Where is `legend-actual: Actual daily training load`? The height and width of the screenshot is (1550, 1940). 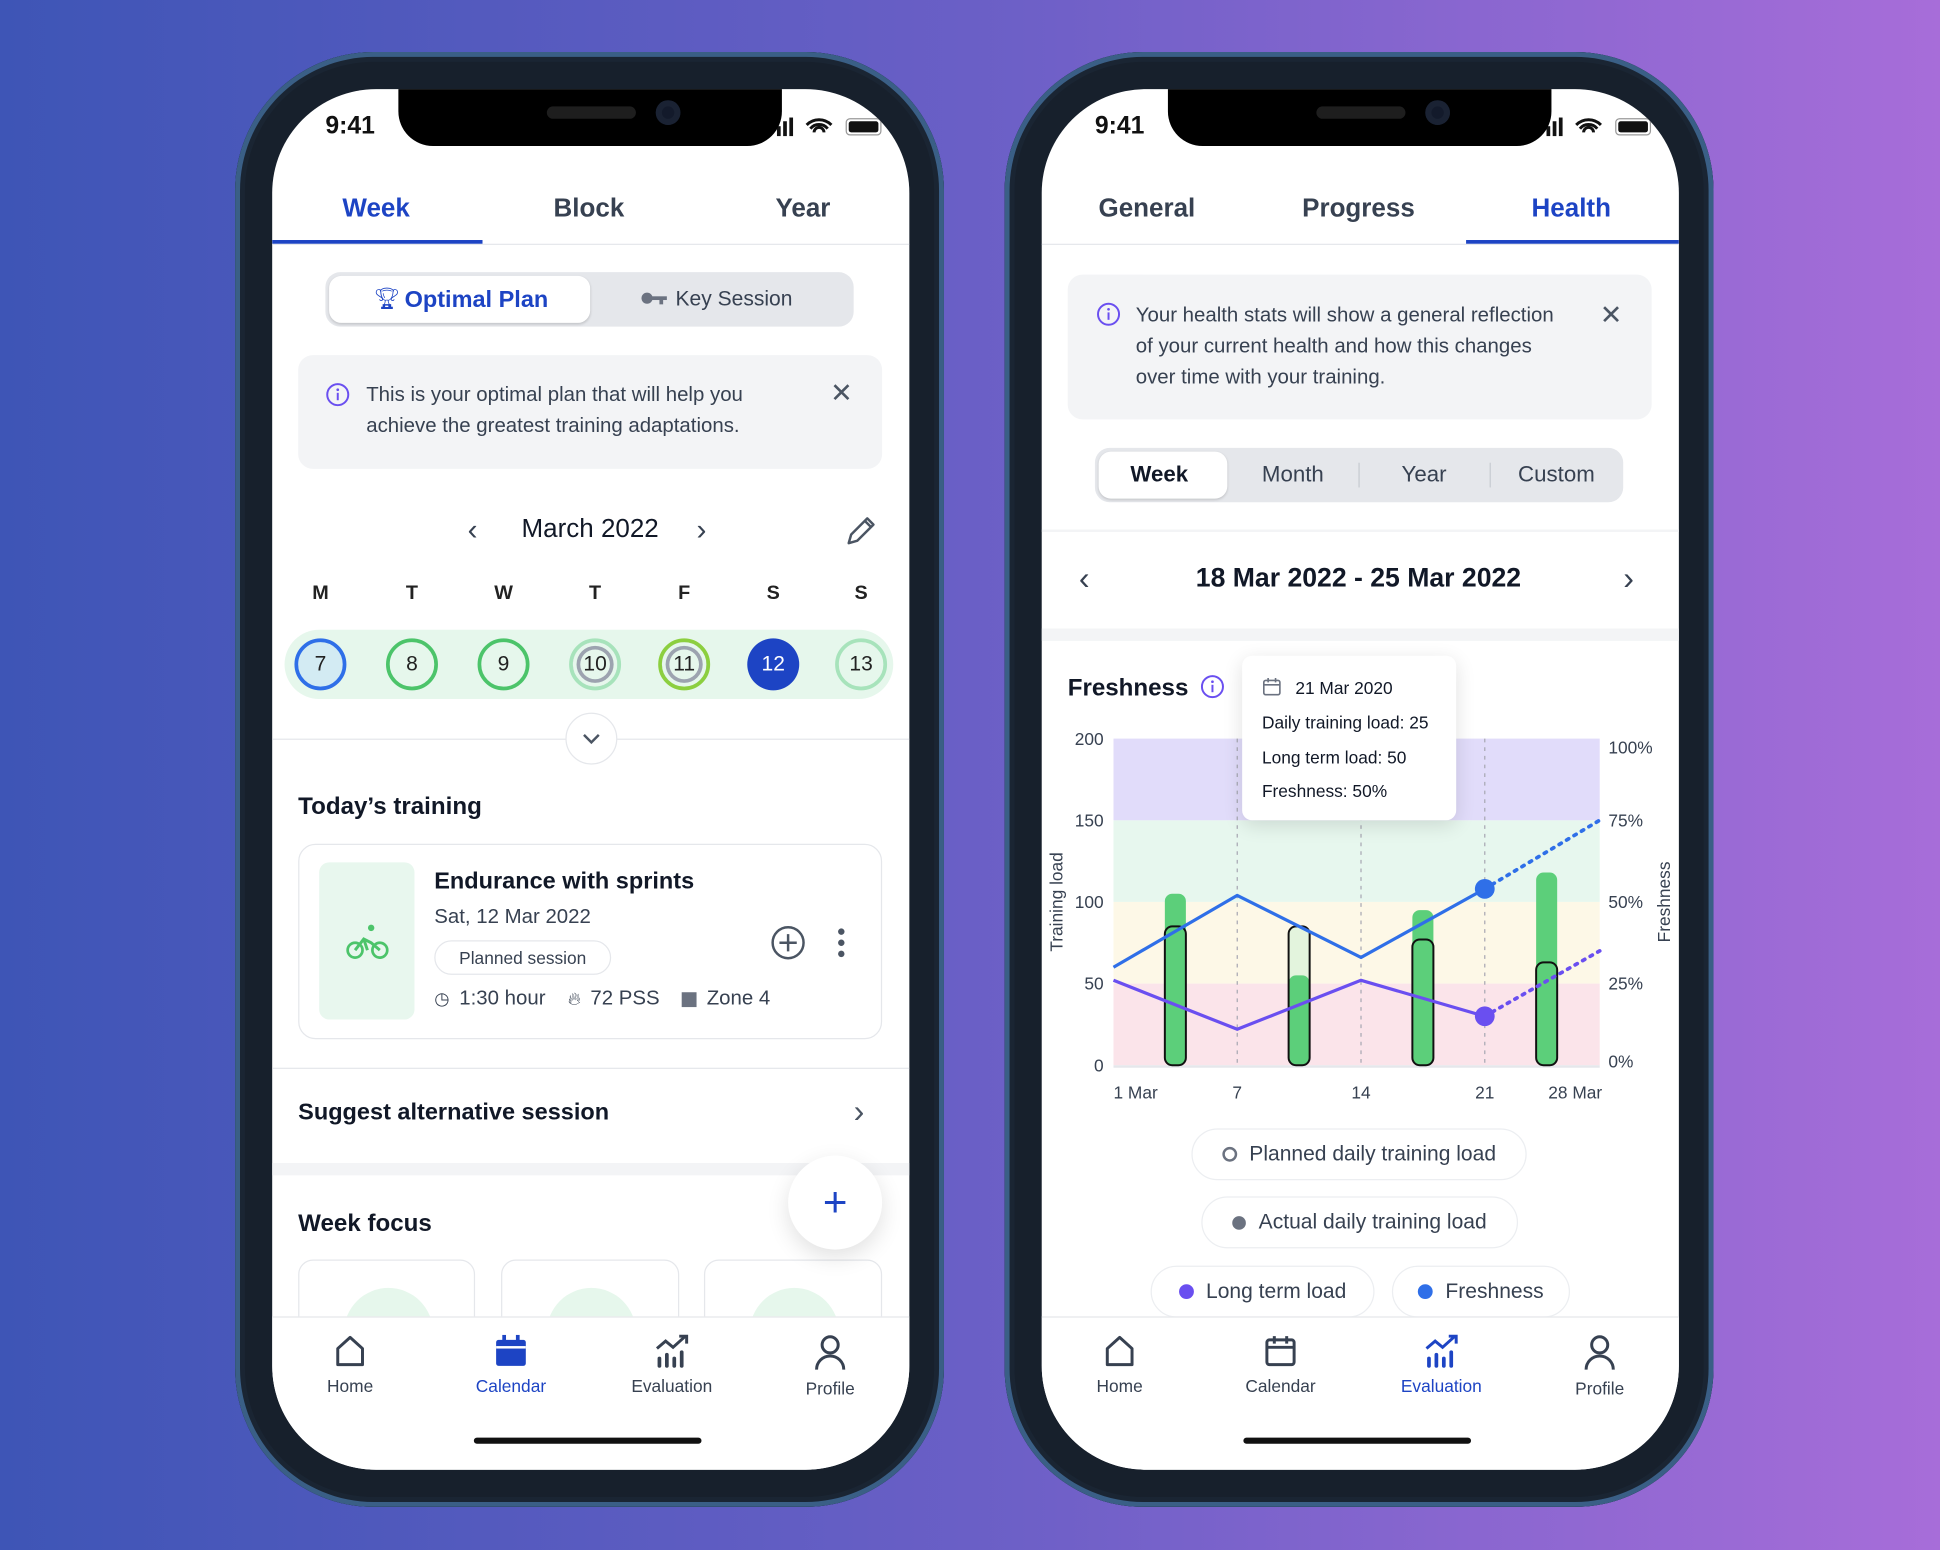 legend-actual: Actual daily training load is located at coordinates (1360, 1222).